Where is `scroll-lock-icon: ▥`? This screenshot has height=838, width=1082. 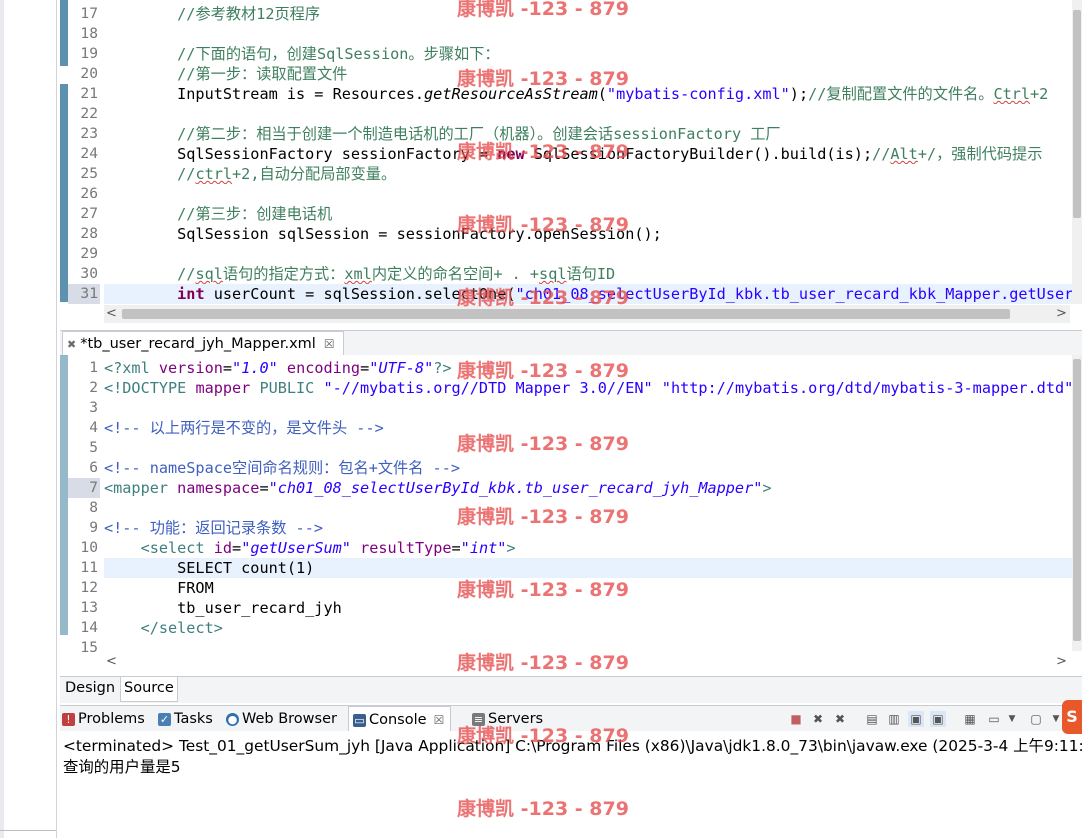 scroll-lock-icon: ▥ is located at coordinates (894, 719).